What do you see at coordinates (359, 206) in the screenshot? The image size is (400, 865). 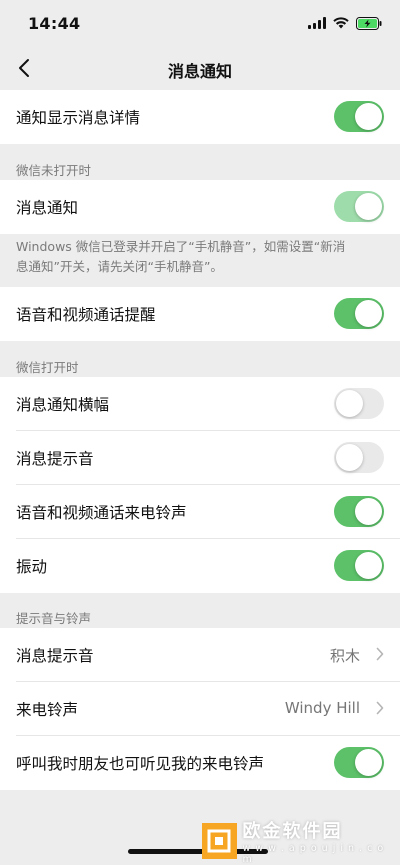 I see `msg-notify-toggle` at bounding box center [359, 206].